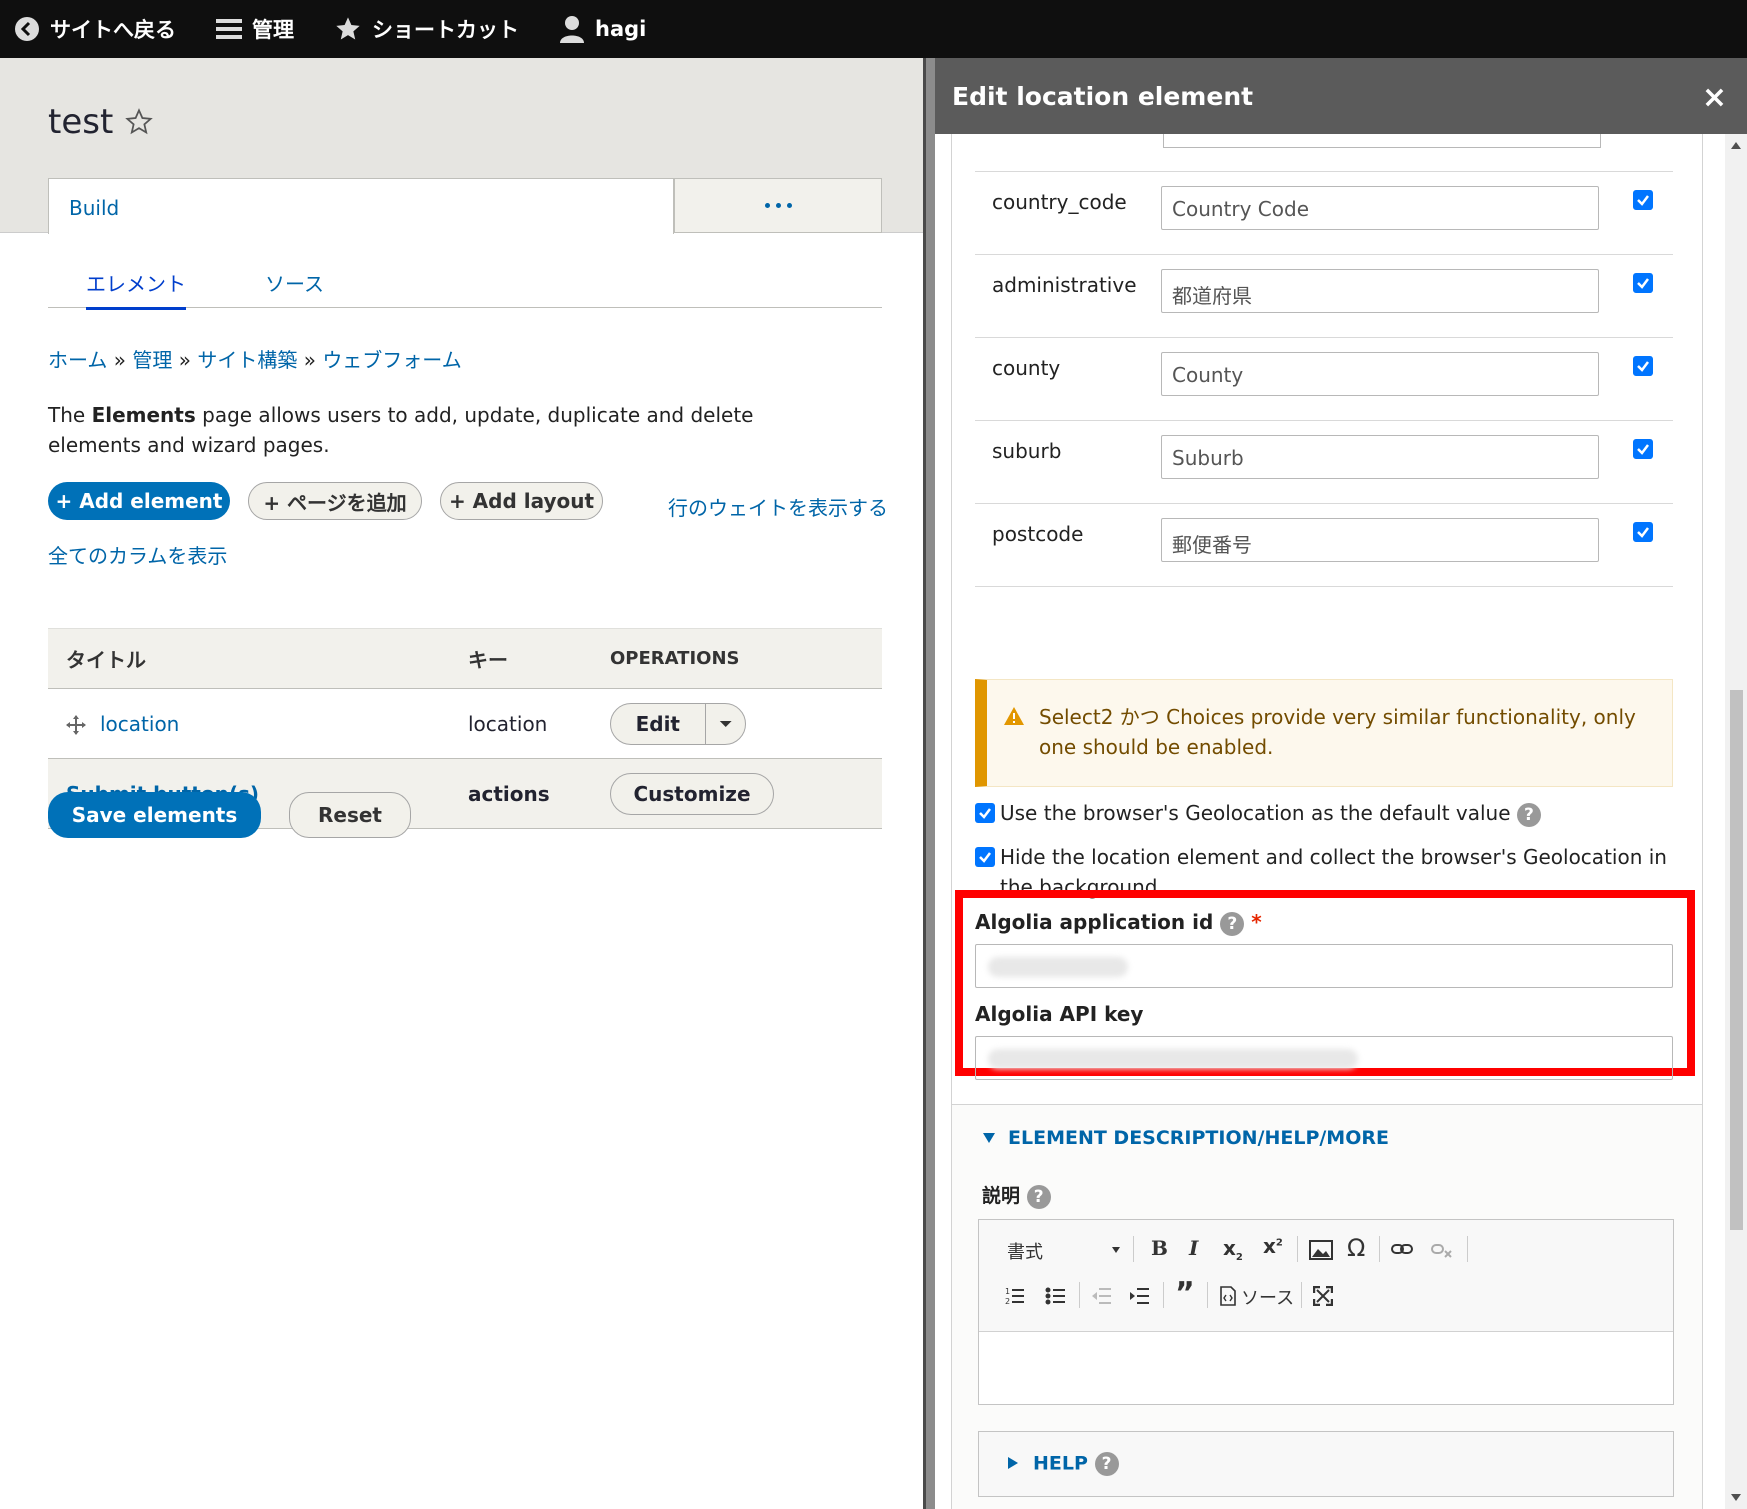 The height and width of the screenshot is (1509, 1747). I want to click on link-icon, so click(1402, 1249).